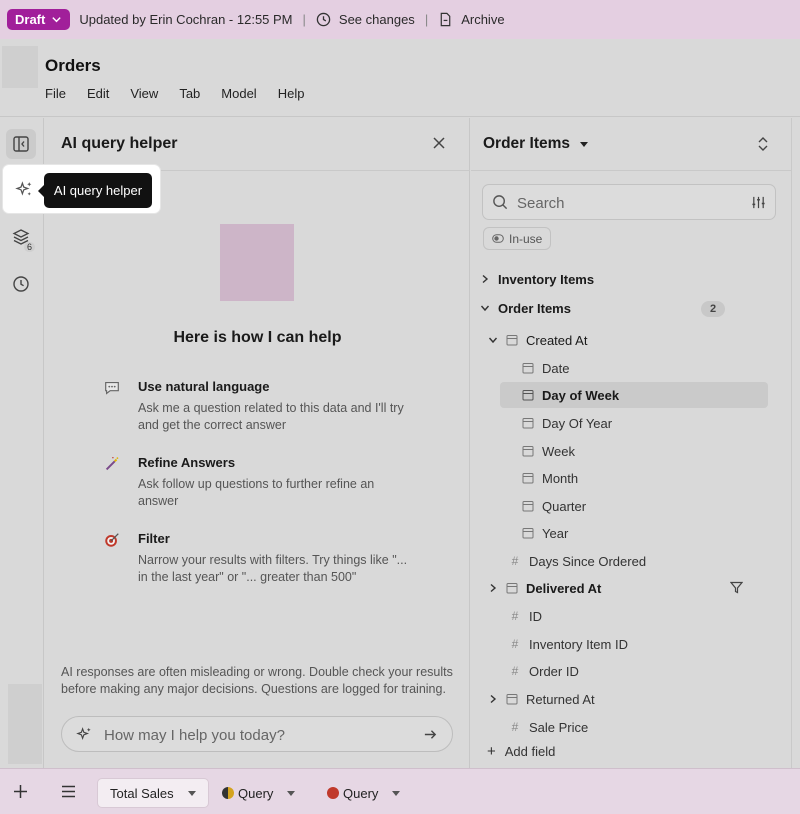 The width and height of the screenshot is (800, 814). I want to click on archive-button: Archive, so click(471, 19).